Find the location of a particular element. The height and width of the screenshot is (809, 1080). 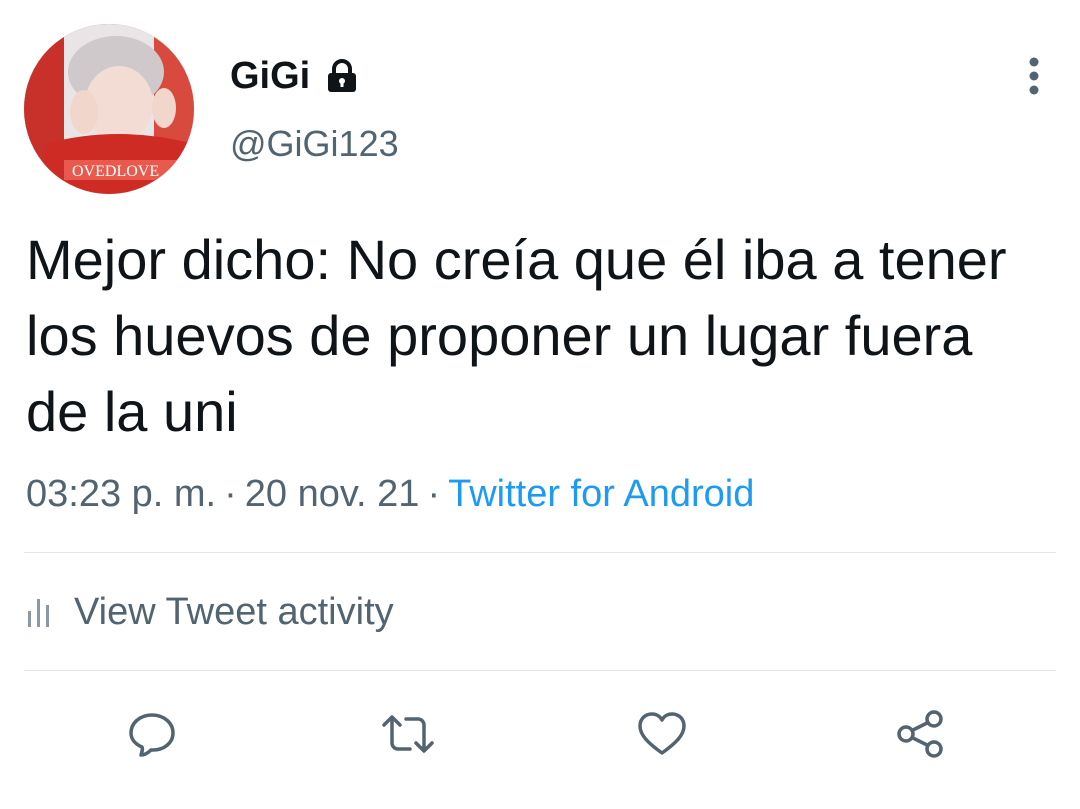

user-handle: @GiGi123 is located at coordinates (314, 144).